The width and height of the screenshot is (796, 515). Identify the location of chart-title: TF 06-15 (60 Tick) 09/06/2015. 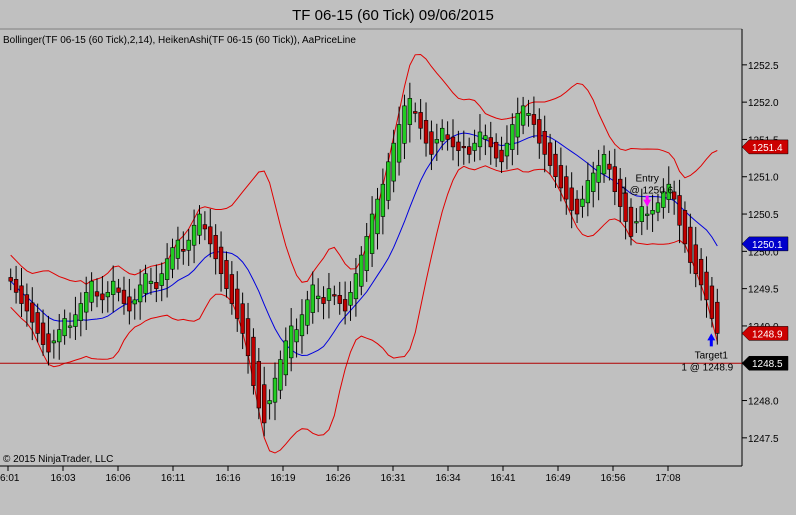
(393, 15).